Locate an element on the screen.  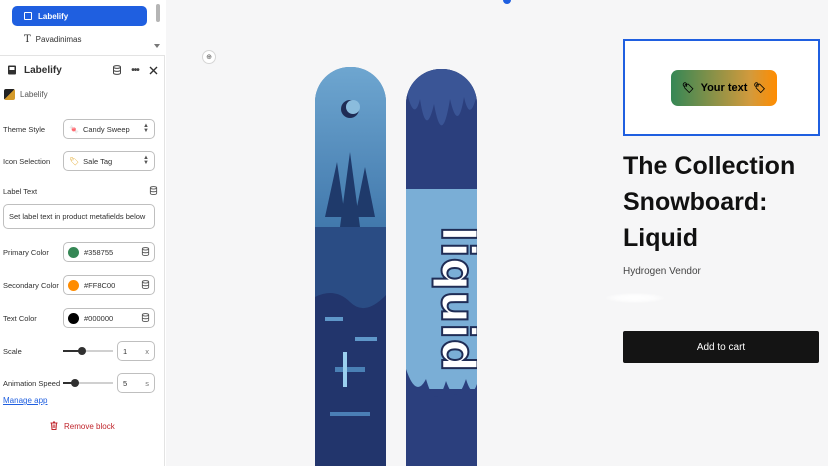
panel-title: Labelify is located at coordinates (43, 70).